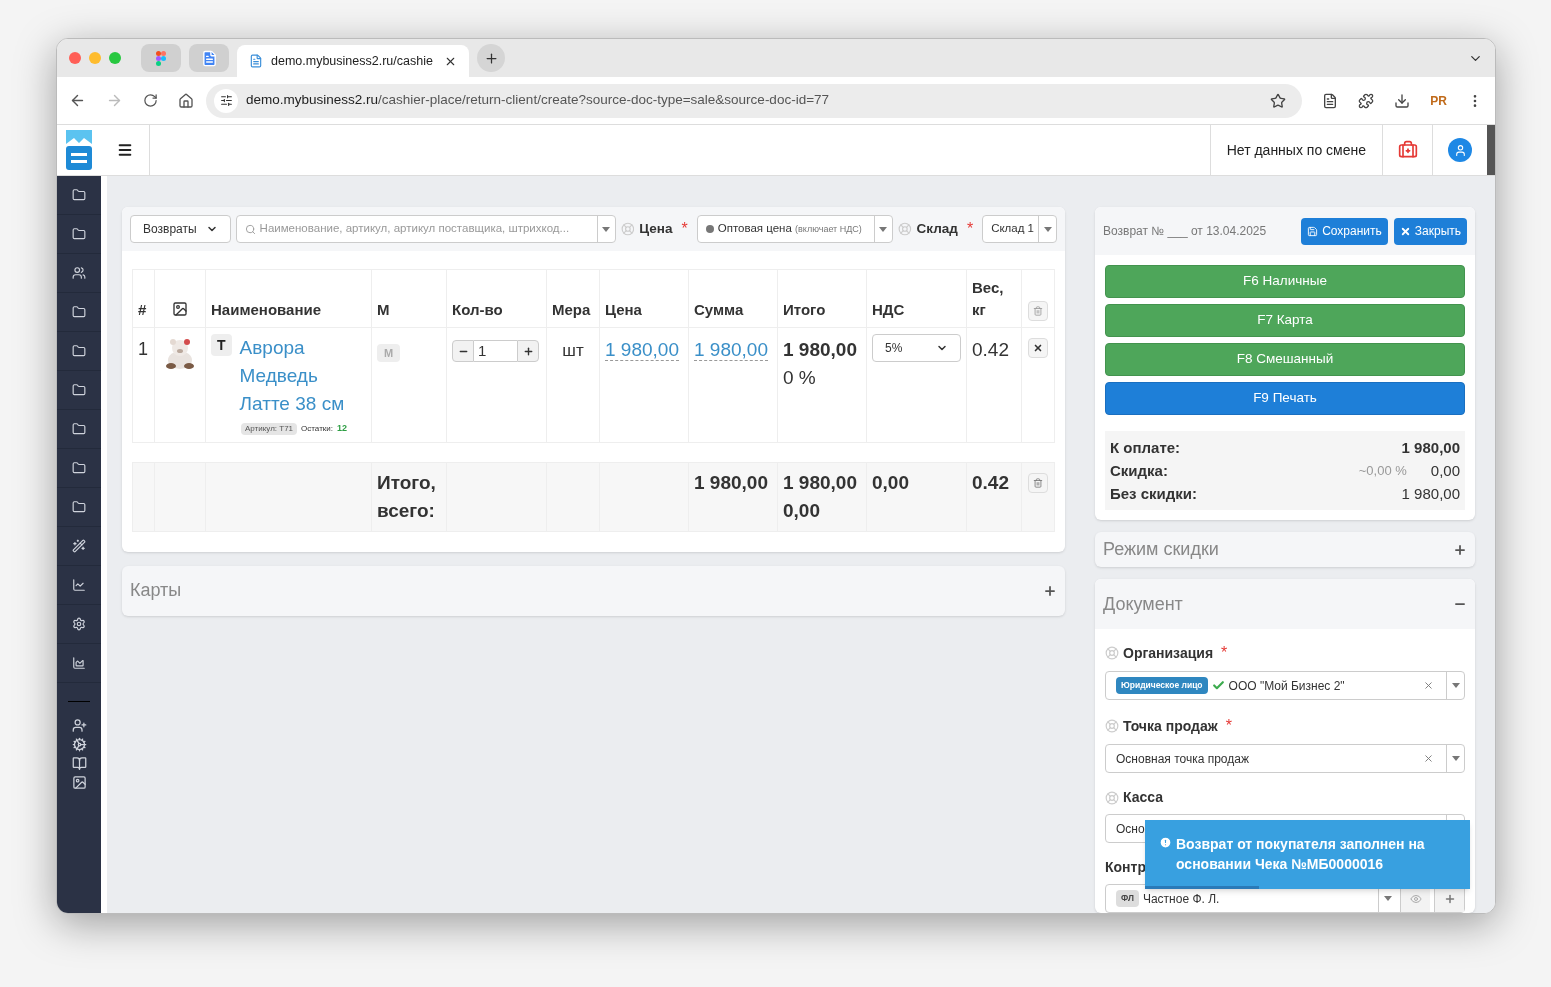 Image resolution: width=1551 pixels, height=987 pixels. Describe the element at coordinates (1181, 899) in the screenshot. I see `field-value: Частное Ф. Л.` at that location.